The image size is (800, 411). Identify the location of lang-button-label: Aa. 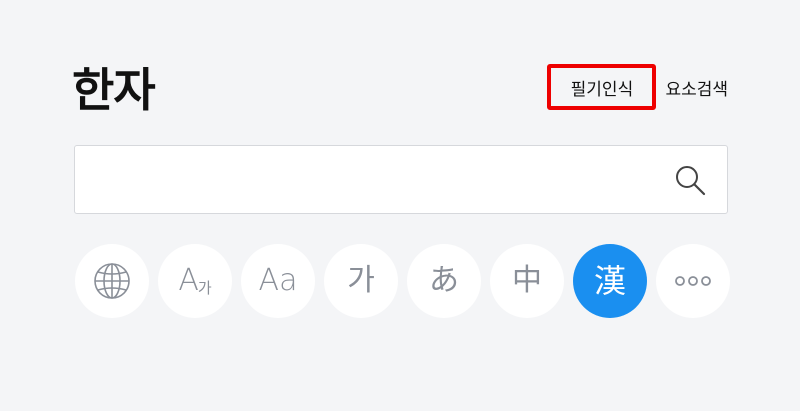
(278, 280).